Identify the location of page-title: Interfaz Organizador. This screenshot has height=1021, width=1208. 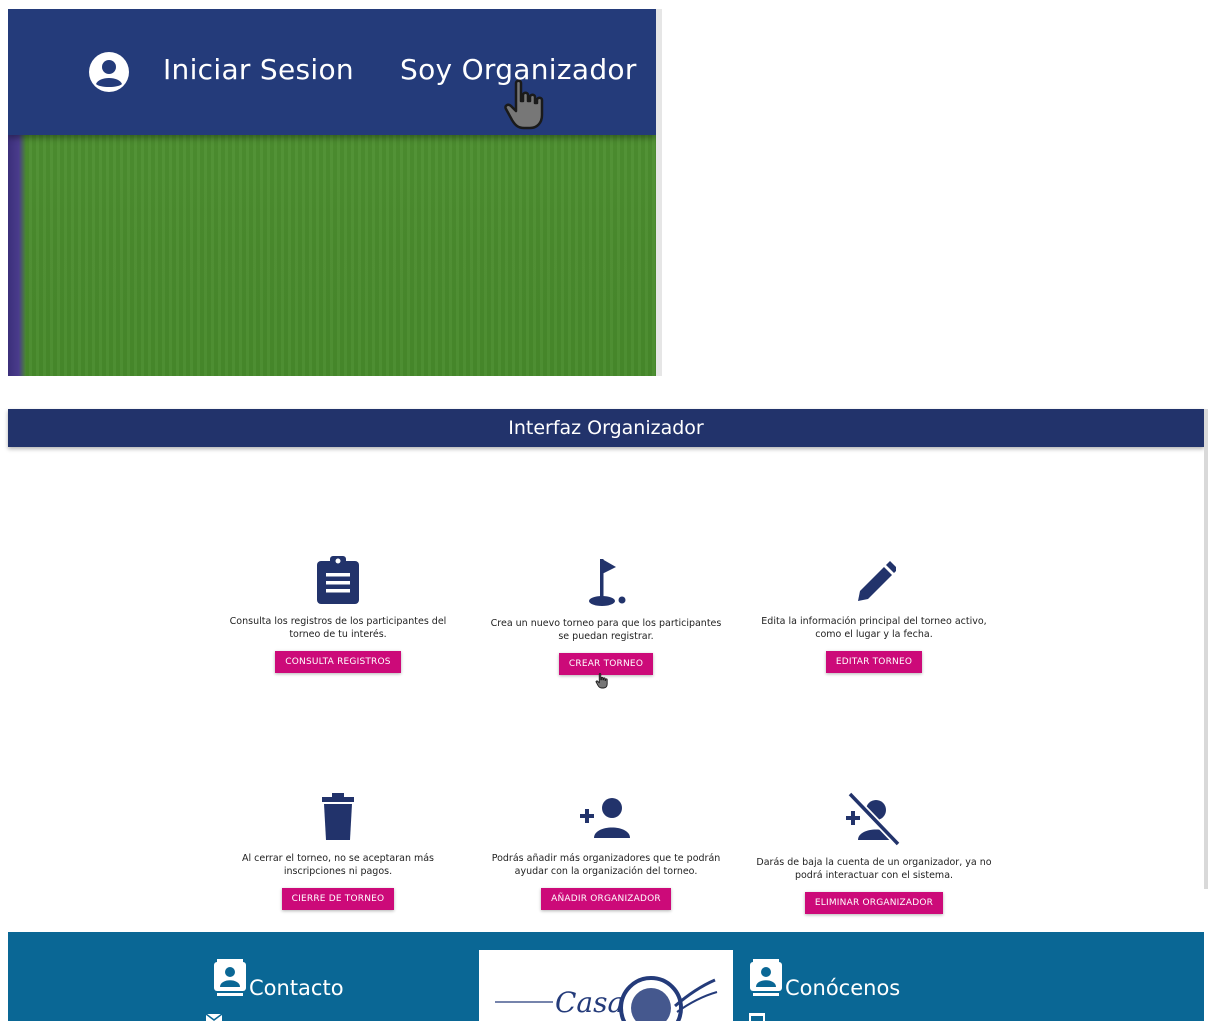
(606, 428).